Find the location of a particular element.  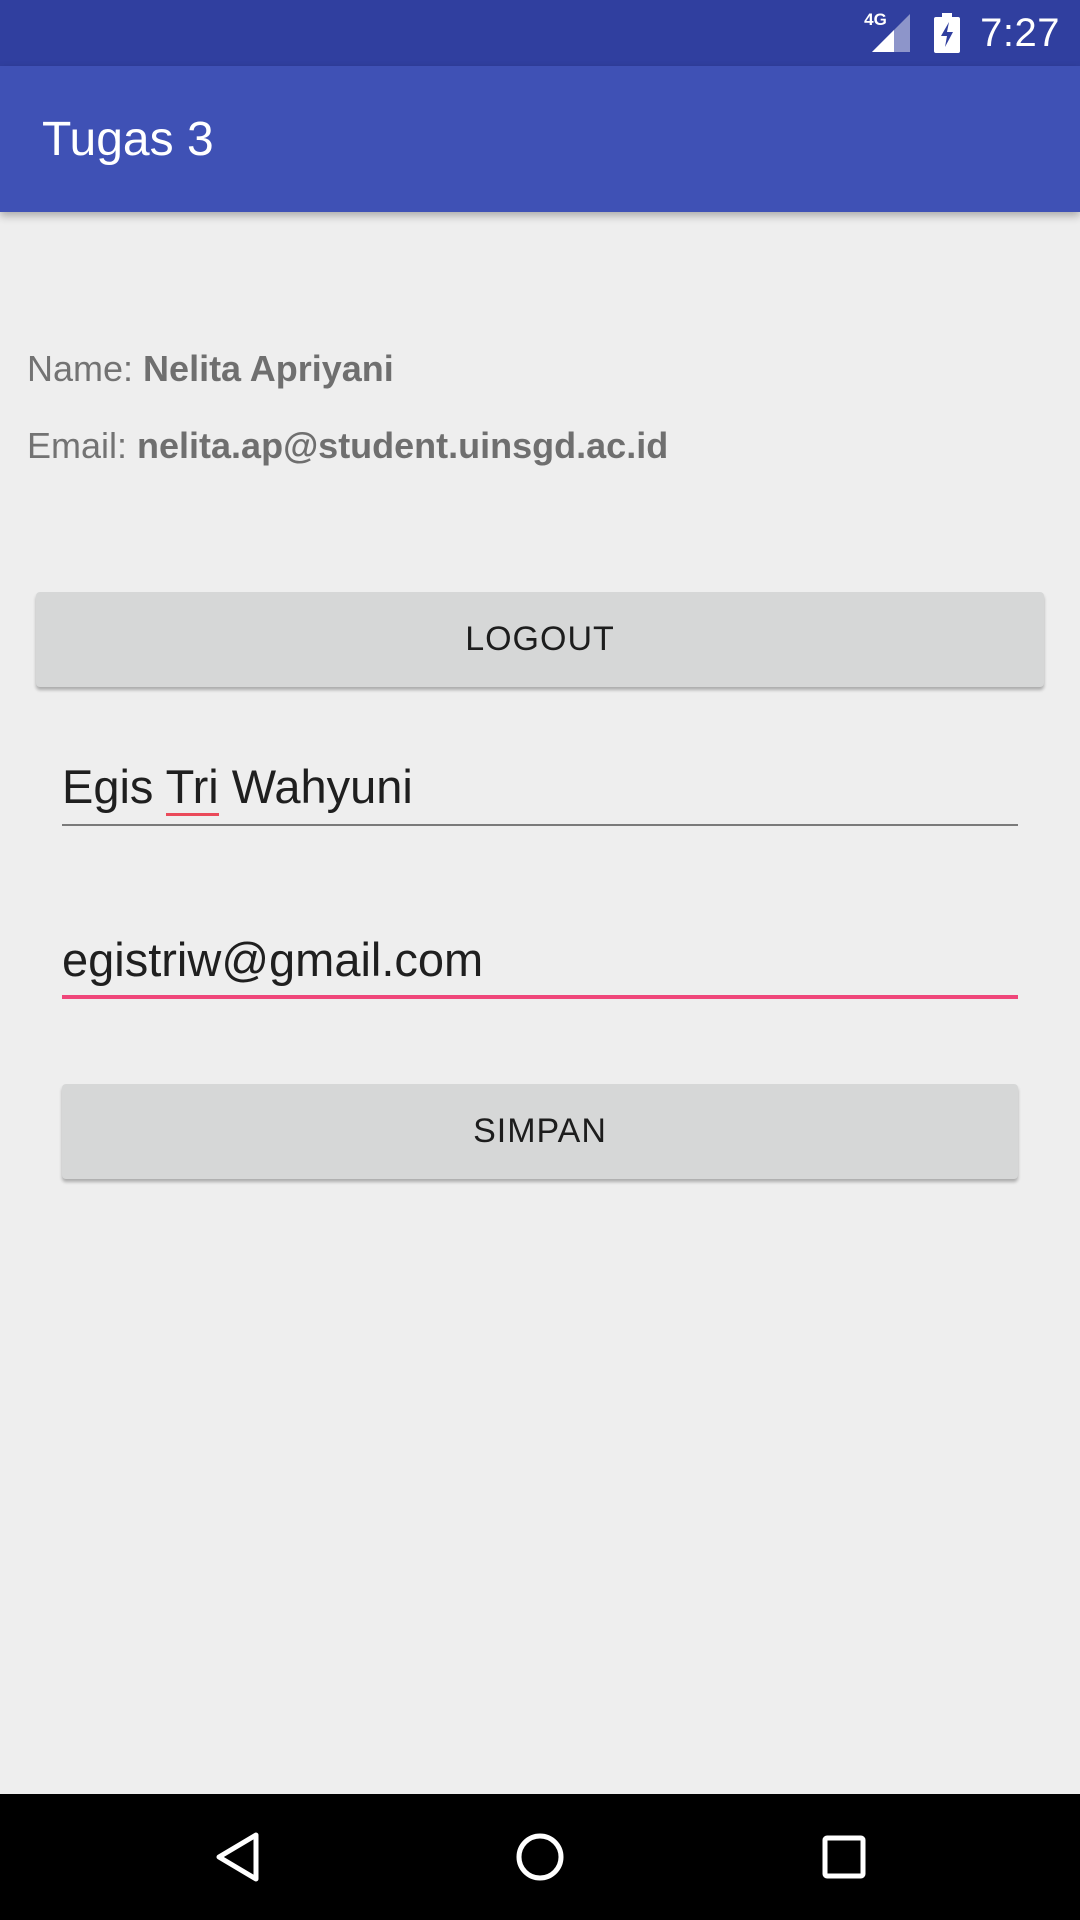

name-value: Nelita Apriyani is located at coordinates (268, 368).